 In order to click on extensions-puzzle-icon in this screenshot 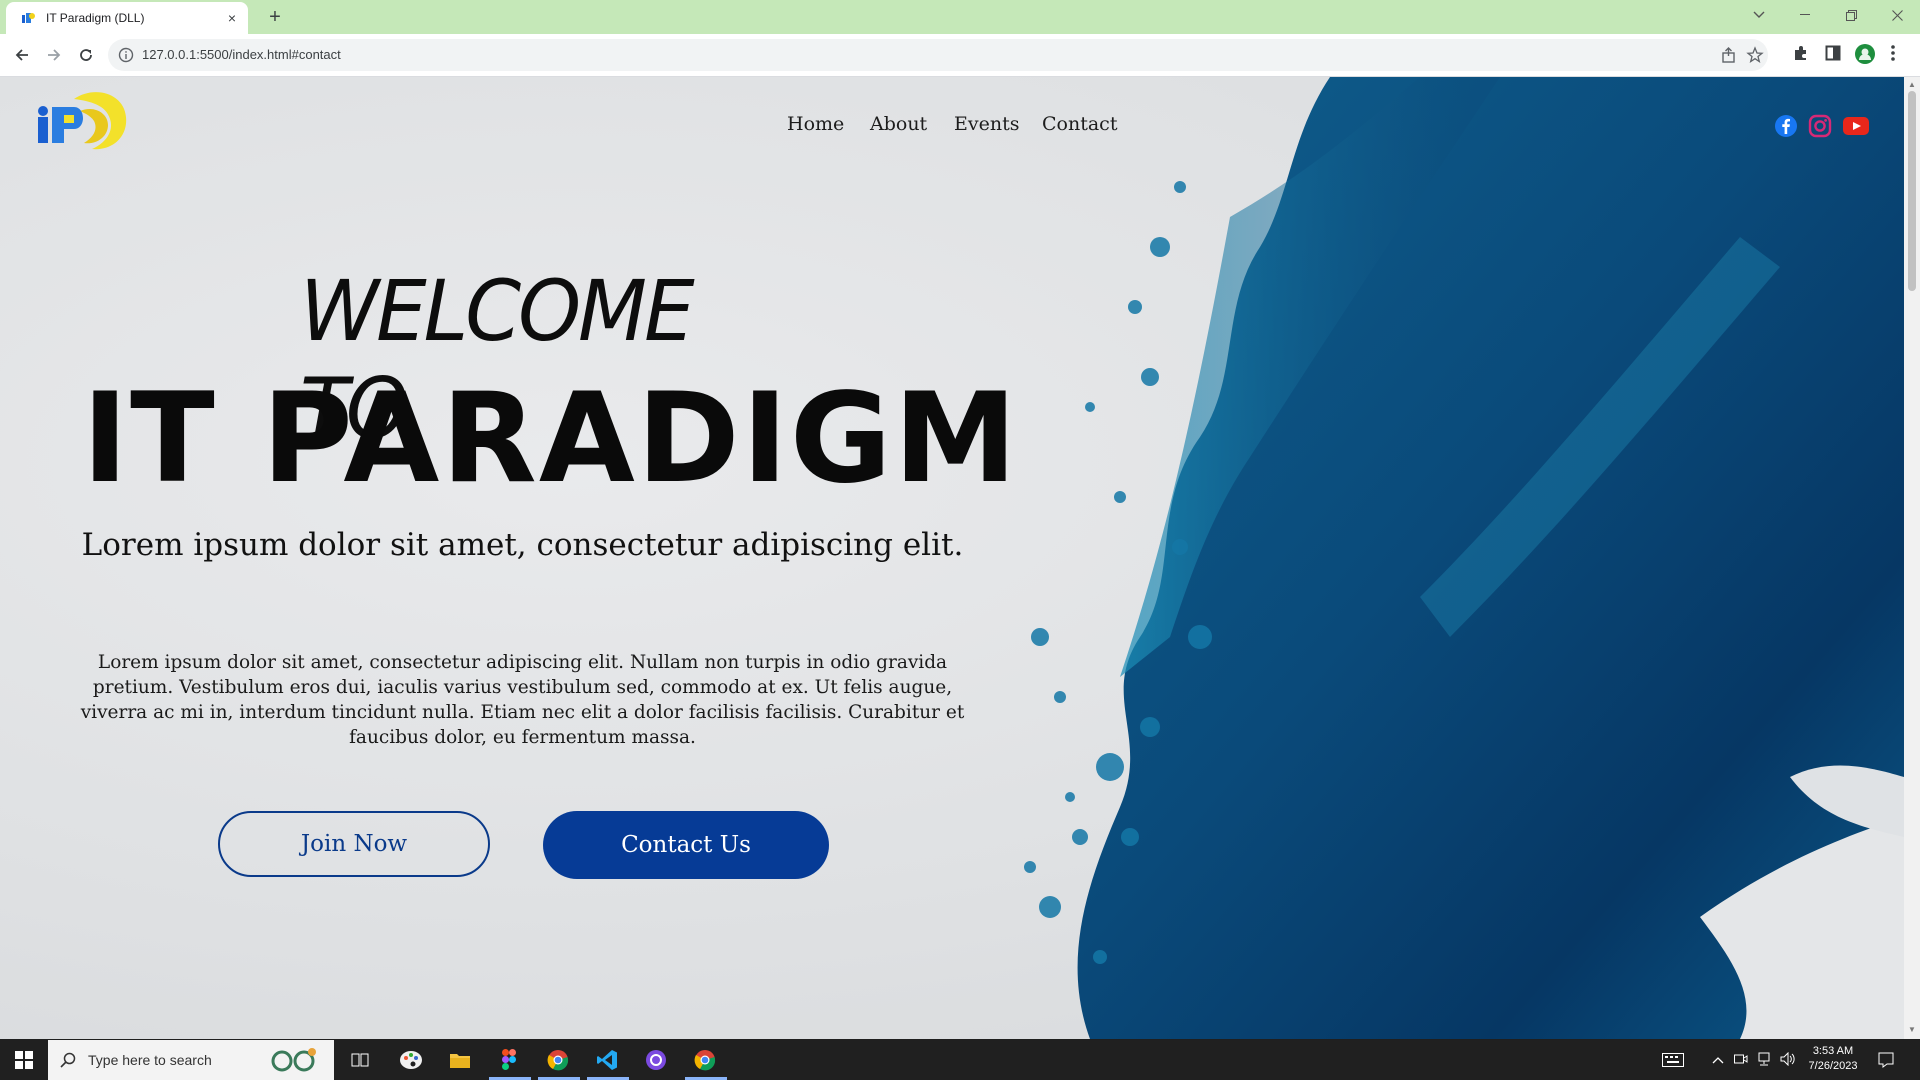, I will do `click(1801, 55)`.